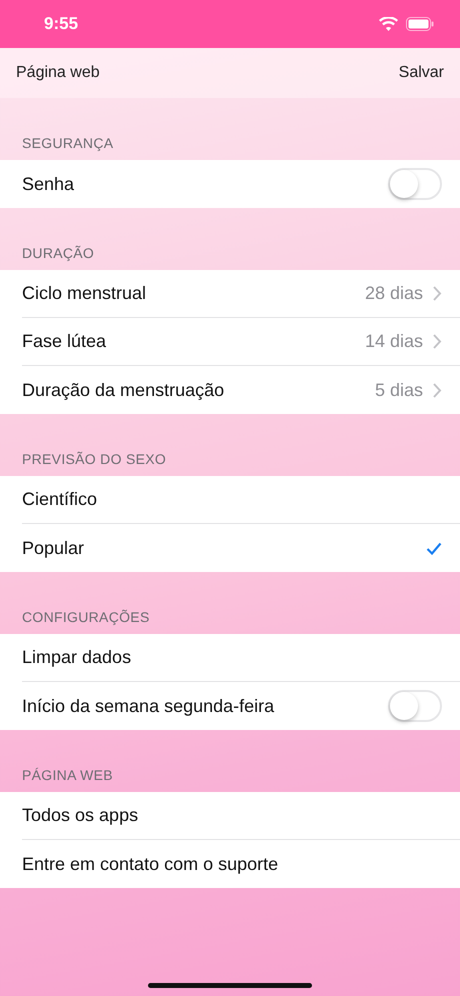  What do you see at coordinates (80, 815) in the screenshot?
I see `row-label: Todos os apps` at bounding box center [80, 815].